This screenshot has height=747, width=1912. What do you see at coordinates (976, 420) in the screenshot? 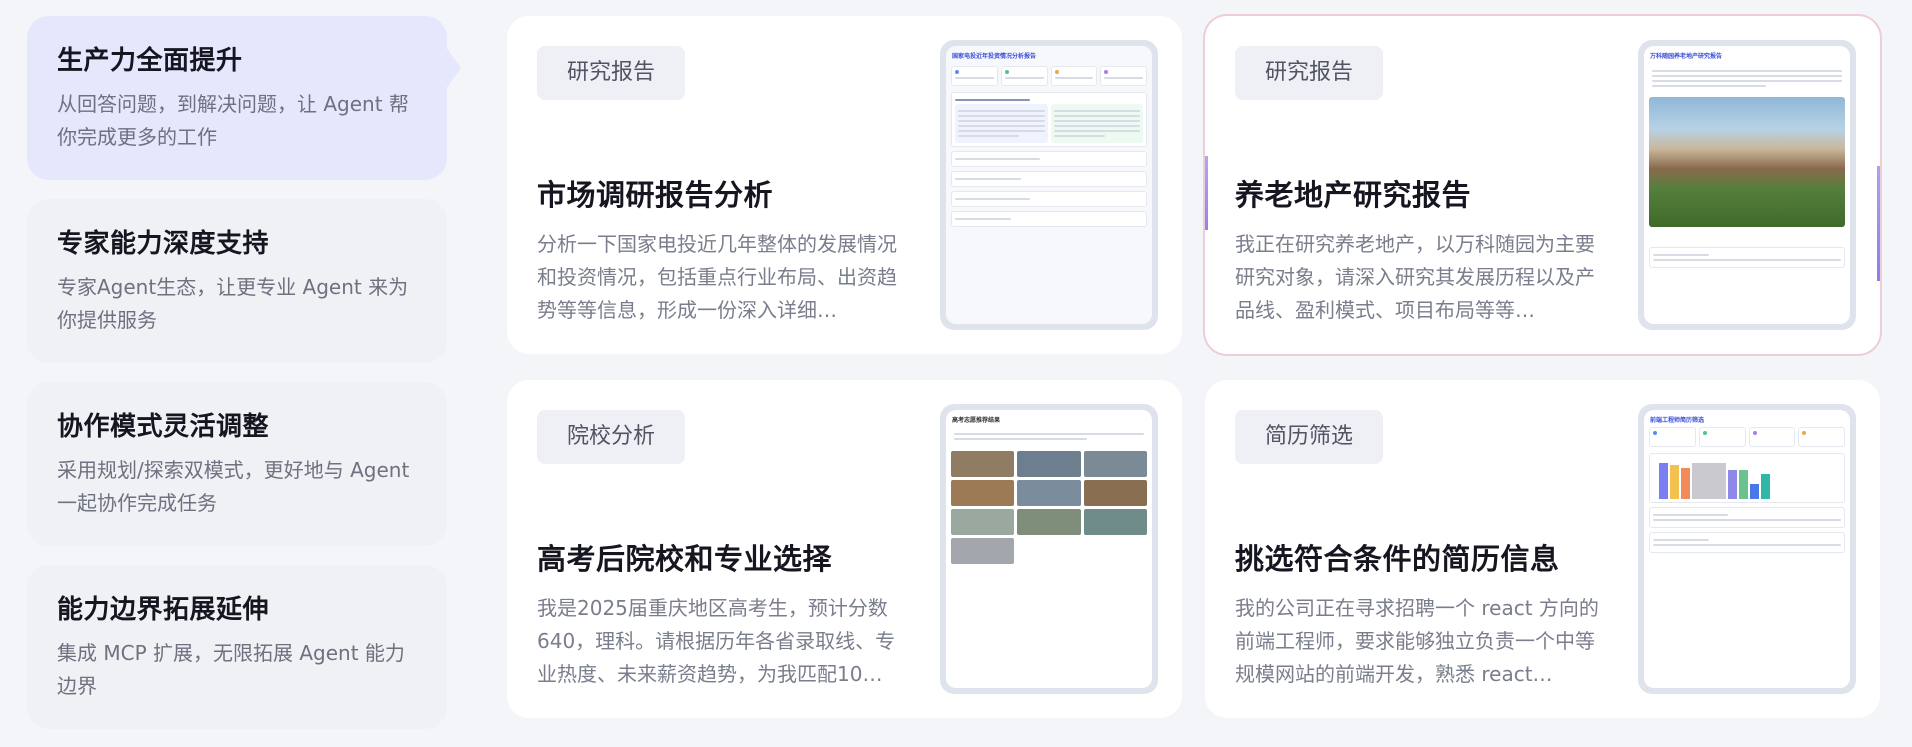
I see `preview-title: 高考志愿推荐结果` at bounding box center [976, 420].